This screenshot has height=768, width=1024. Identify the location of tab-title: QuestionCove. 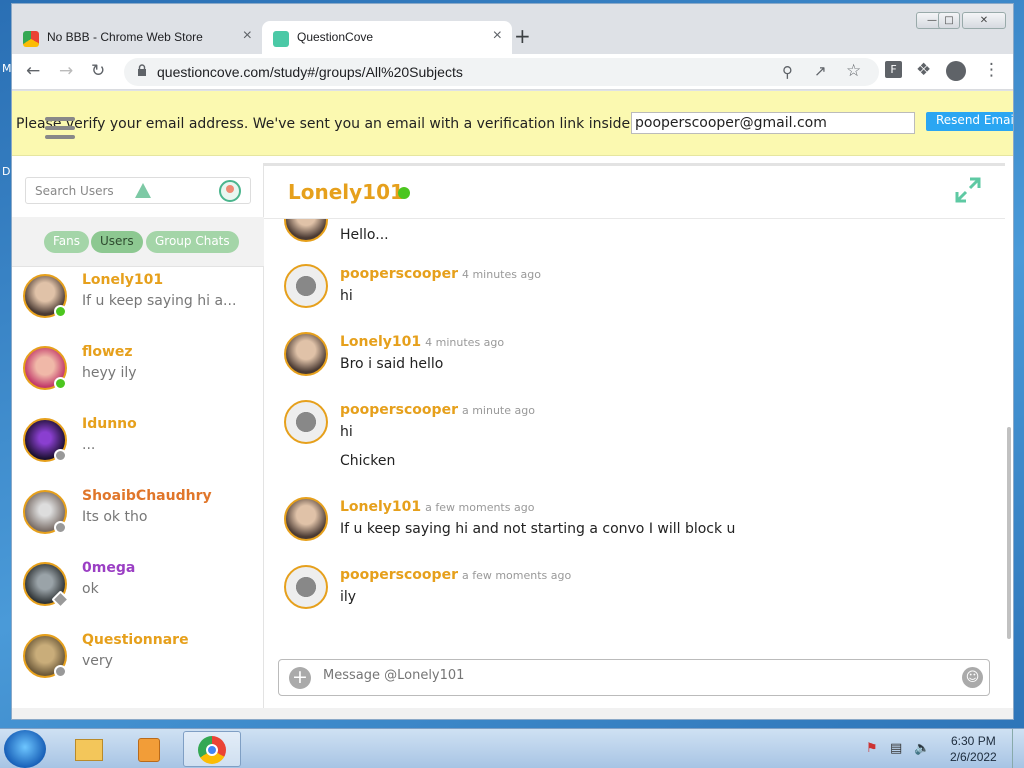
(335, 37).